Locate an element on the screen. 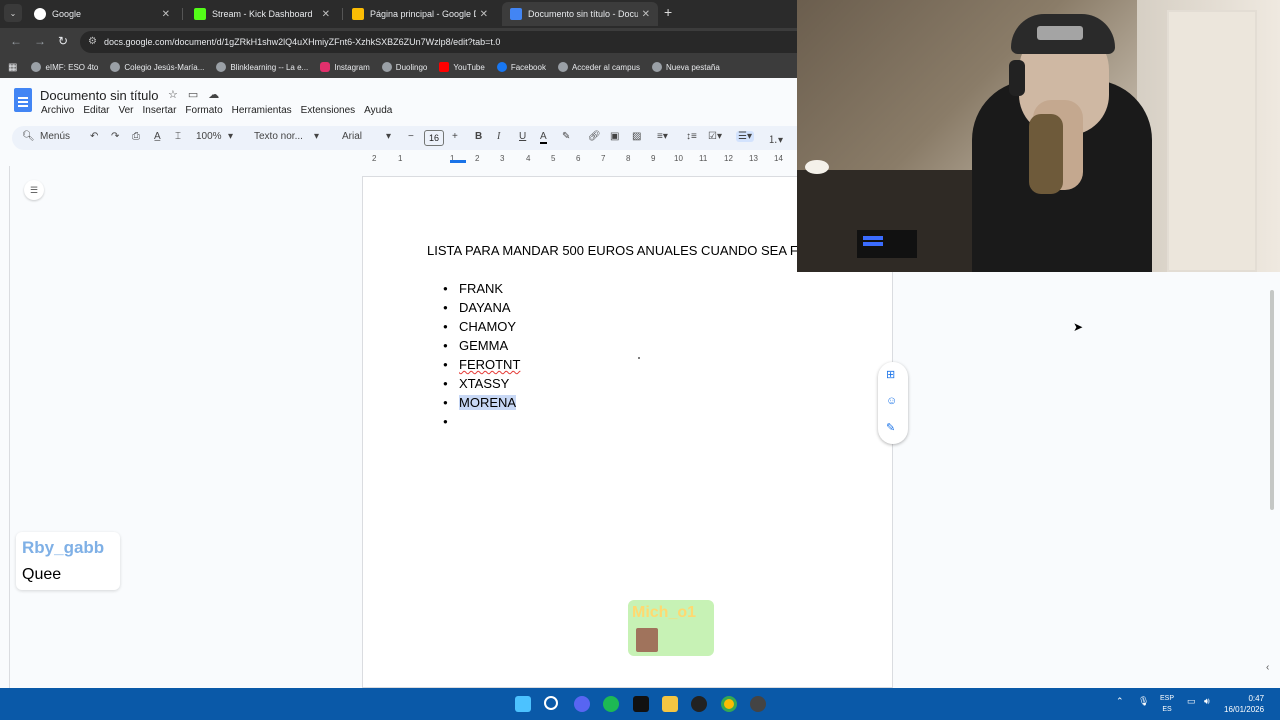 The height and width of the screenshot is (720, 1280). system-clock: 0:47 16/01/2026 is located at coordinates (1244, 704).